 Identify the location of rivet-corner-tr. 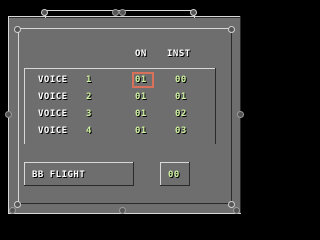
(231, 29).